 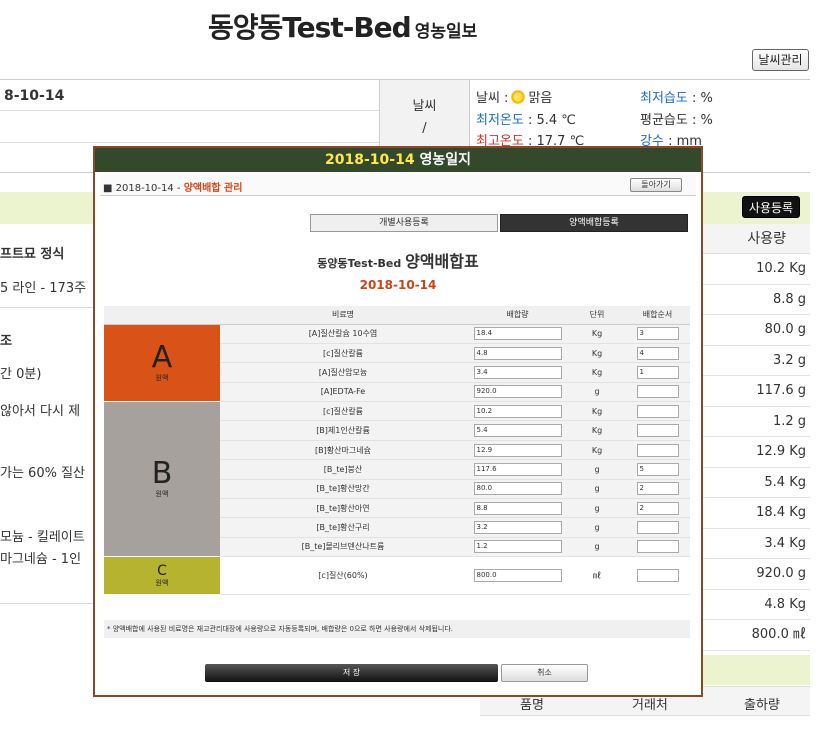 I want to click on usage-value: 12.9 Kg, so click(x=755, y=452).